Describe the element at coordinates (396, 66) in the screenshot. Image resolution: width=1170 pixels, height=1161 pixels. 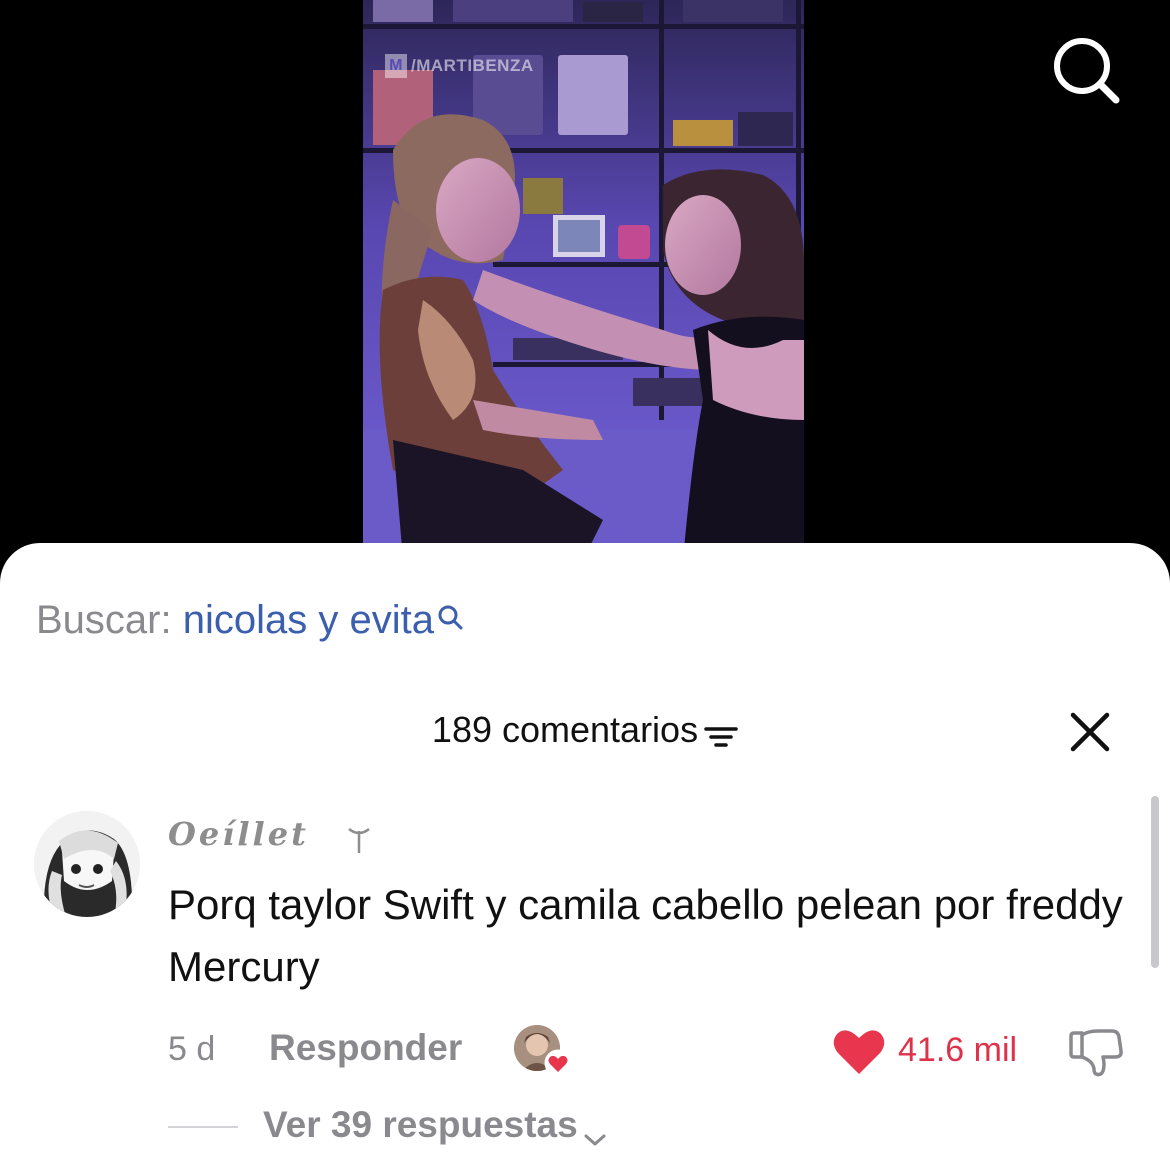
I see `watermark-logo: M` at that location.